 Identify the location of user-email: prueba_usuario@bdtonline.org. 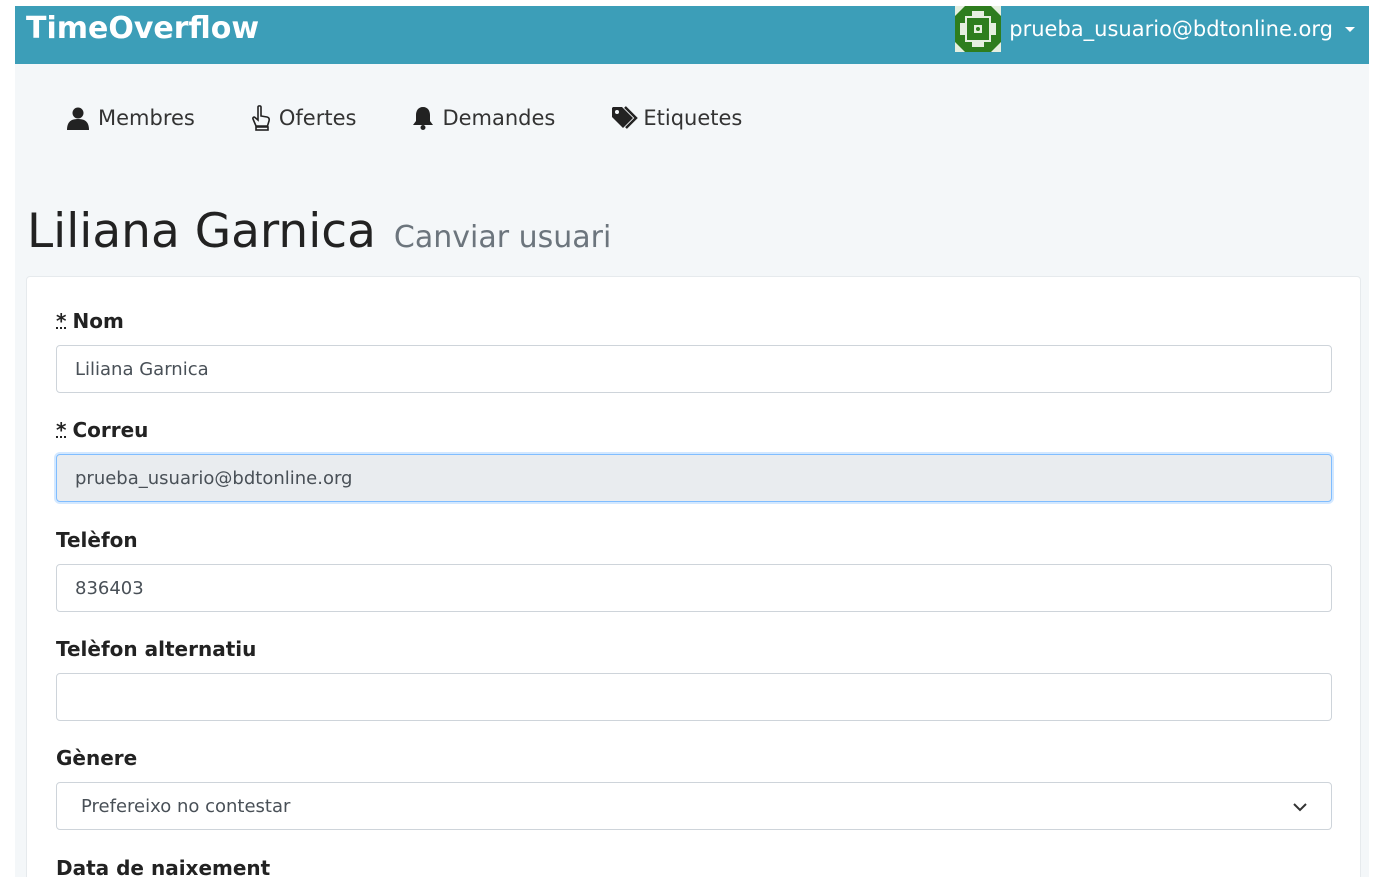
(1171, 29).